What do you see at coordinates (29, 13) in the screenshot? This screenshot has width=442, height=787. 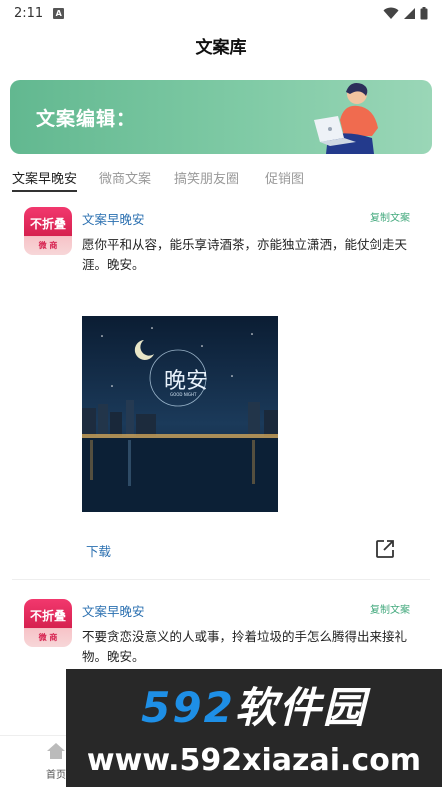 I see `status-time: 2:11` at bounding box center [29, 13].